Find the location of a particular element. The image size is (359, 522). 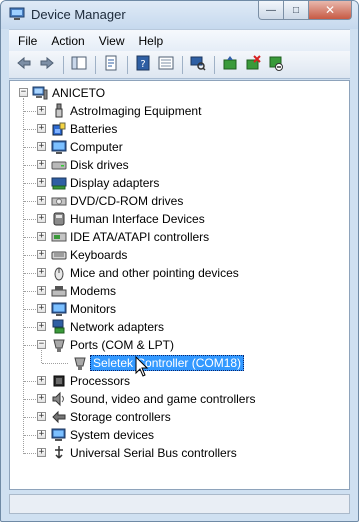

status-bar is located at coordinates (179, 504).